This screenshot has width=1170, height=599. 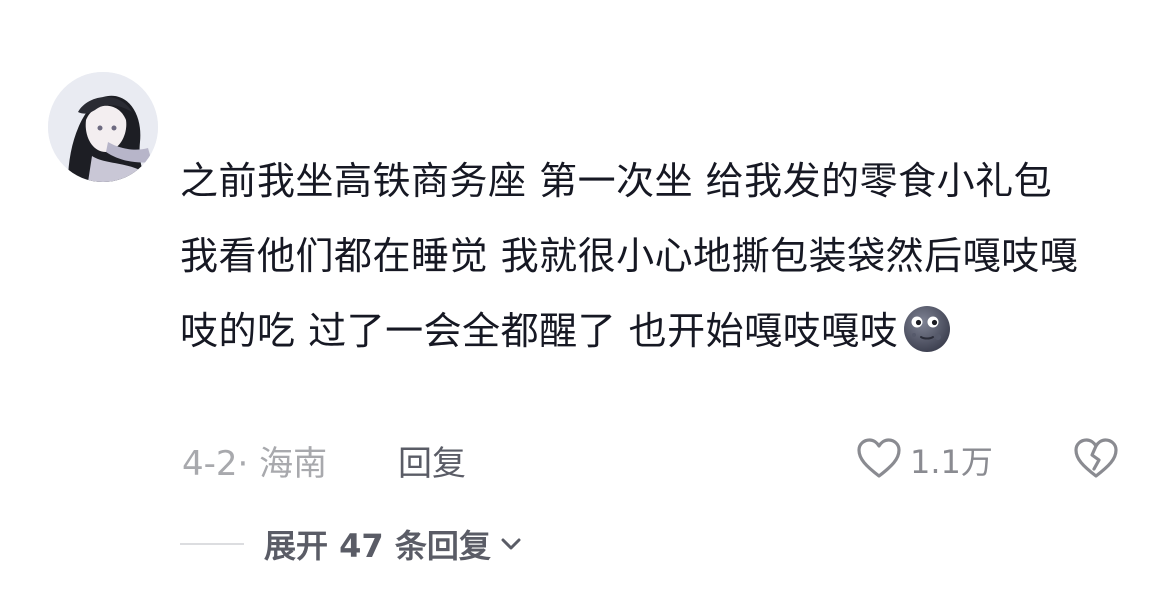 I want to click on expand-replies-button: 展开 47 条回复, so click(x=393, y=544).